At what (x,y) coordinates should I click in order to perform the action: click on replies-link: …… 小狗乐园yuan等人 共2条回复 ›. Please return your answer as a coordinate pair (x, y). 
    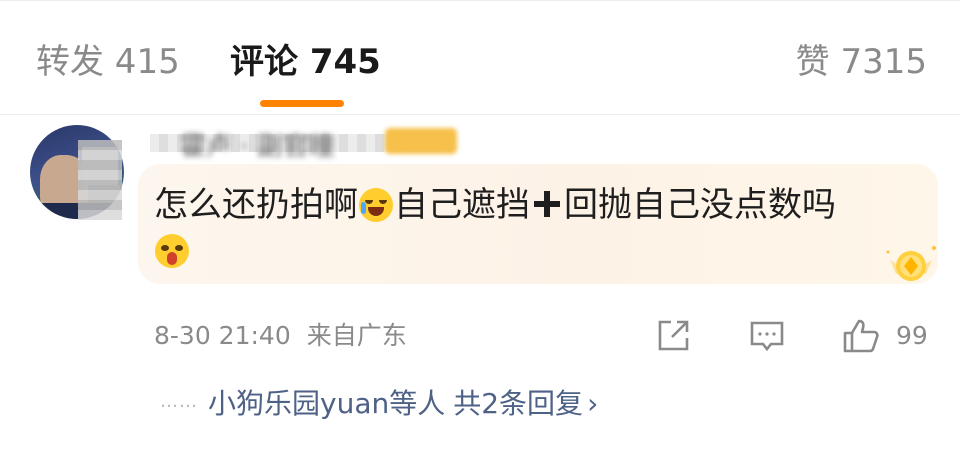
    Looking at the image, I should click on (379, 403).